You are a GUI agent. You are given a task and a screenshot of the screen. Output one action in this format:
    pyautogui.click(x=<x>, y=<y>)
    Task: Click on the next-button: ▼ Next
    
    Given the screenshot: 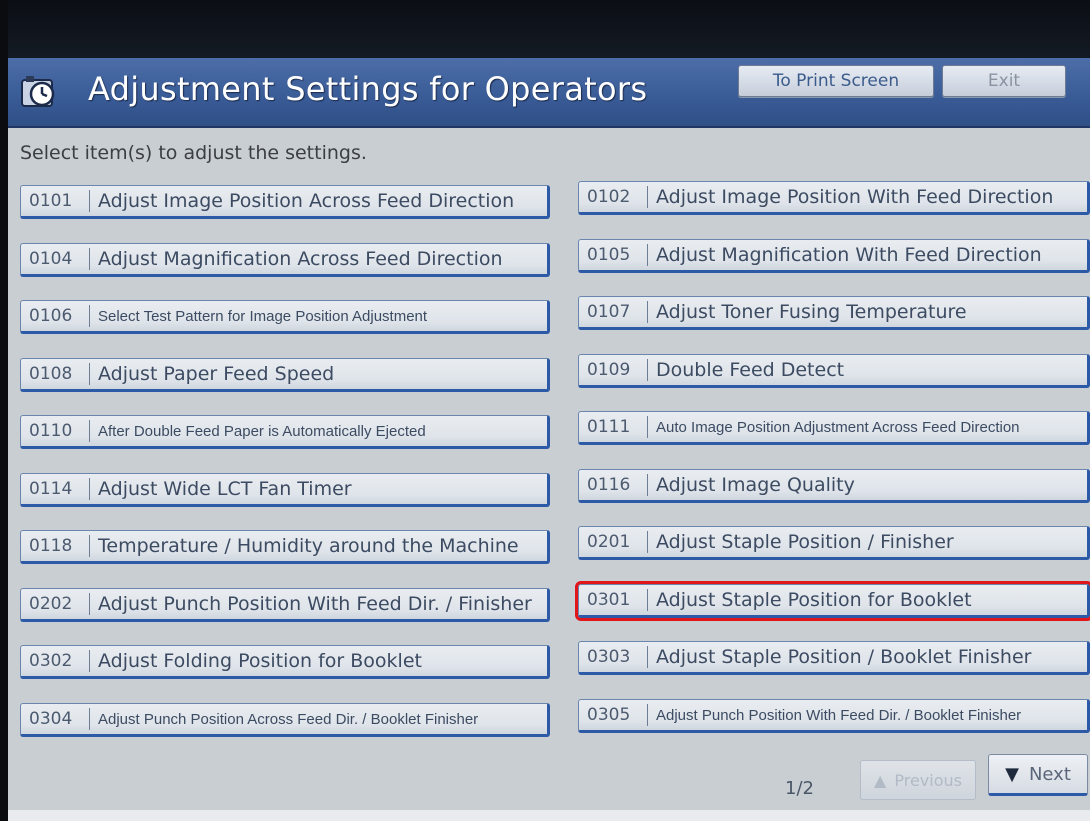 What is the action you would take?
    pyautogui.click(x=1038, y=775)
    